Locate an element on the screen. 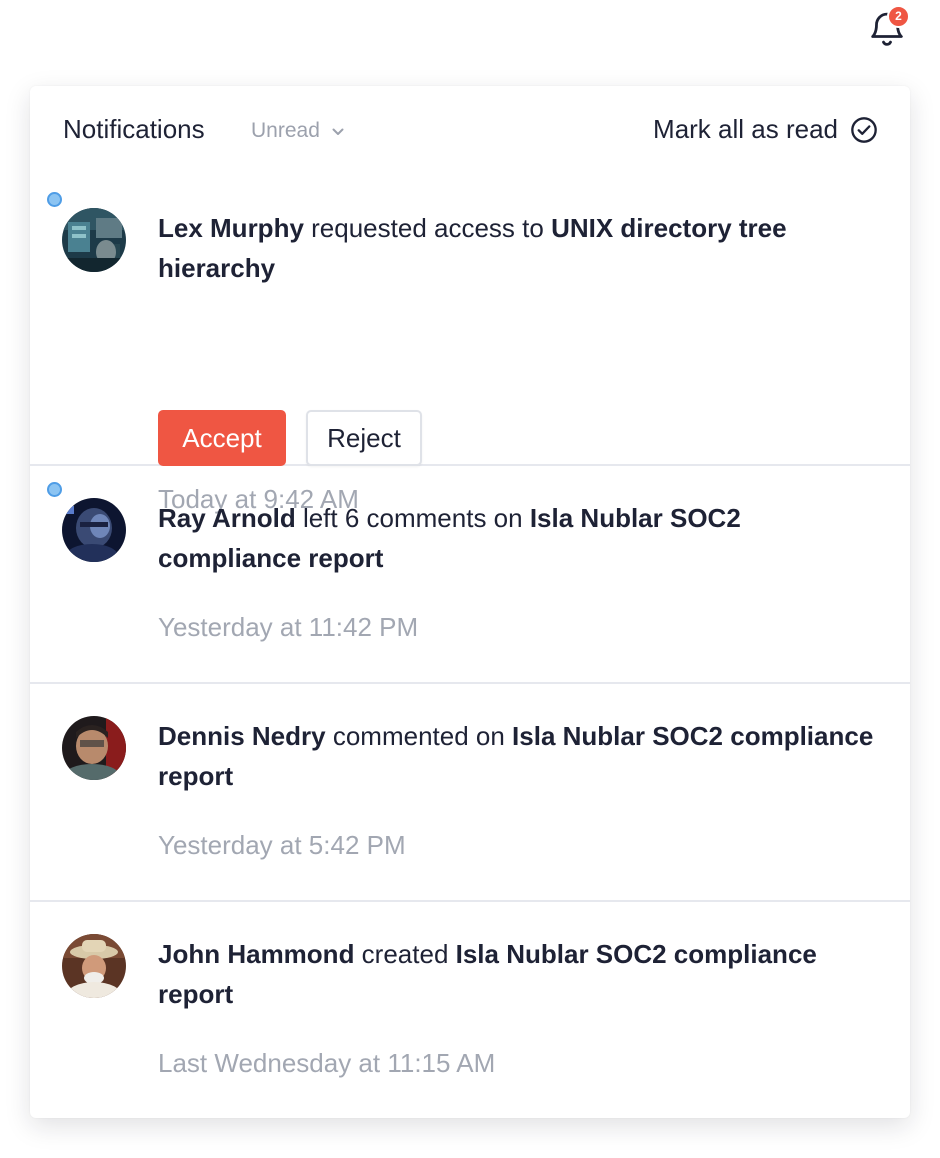 The image size is (940, 1158). actor-name: Ray Arnold is located at coordinates (227, 518).